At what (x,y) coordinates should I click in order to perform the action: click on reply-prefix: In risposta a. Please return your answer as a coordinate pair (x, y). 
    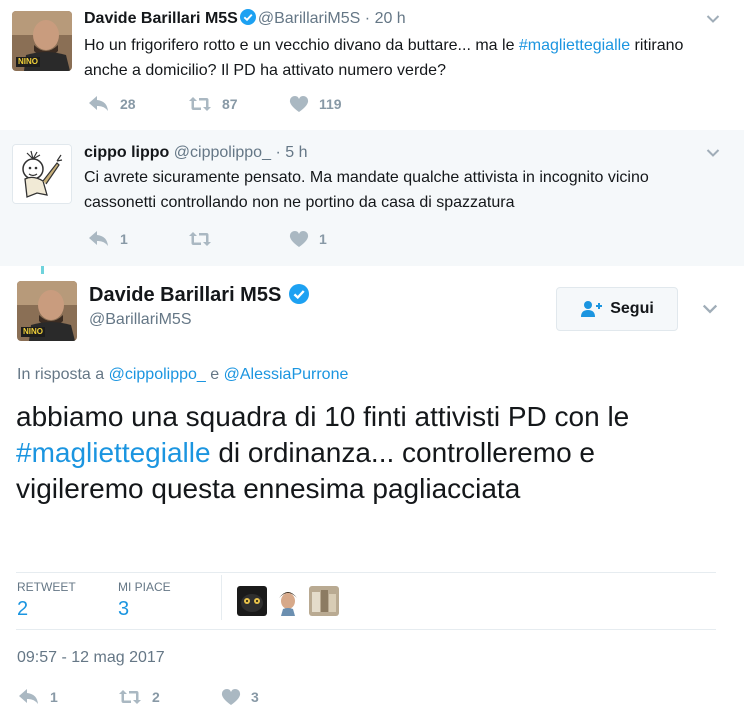
    Looking at the image, I should click on (61, 374).